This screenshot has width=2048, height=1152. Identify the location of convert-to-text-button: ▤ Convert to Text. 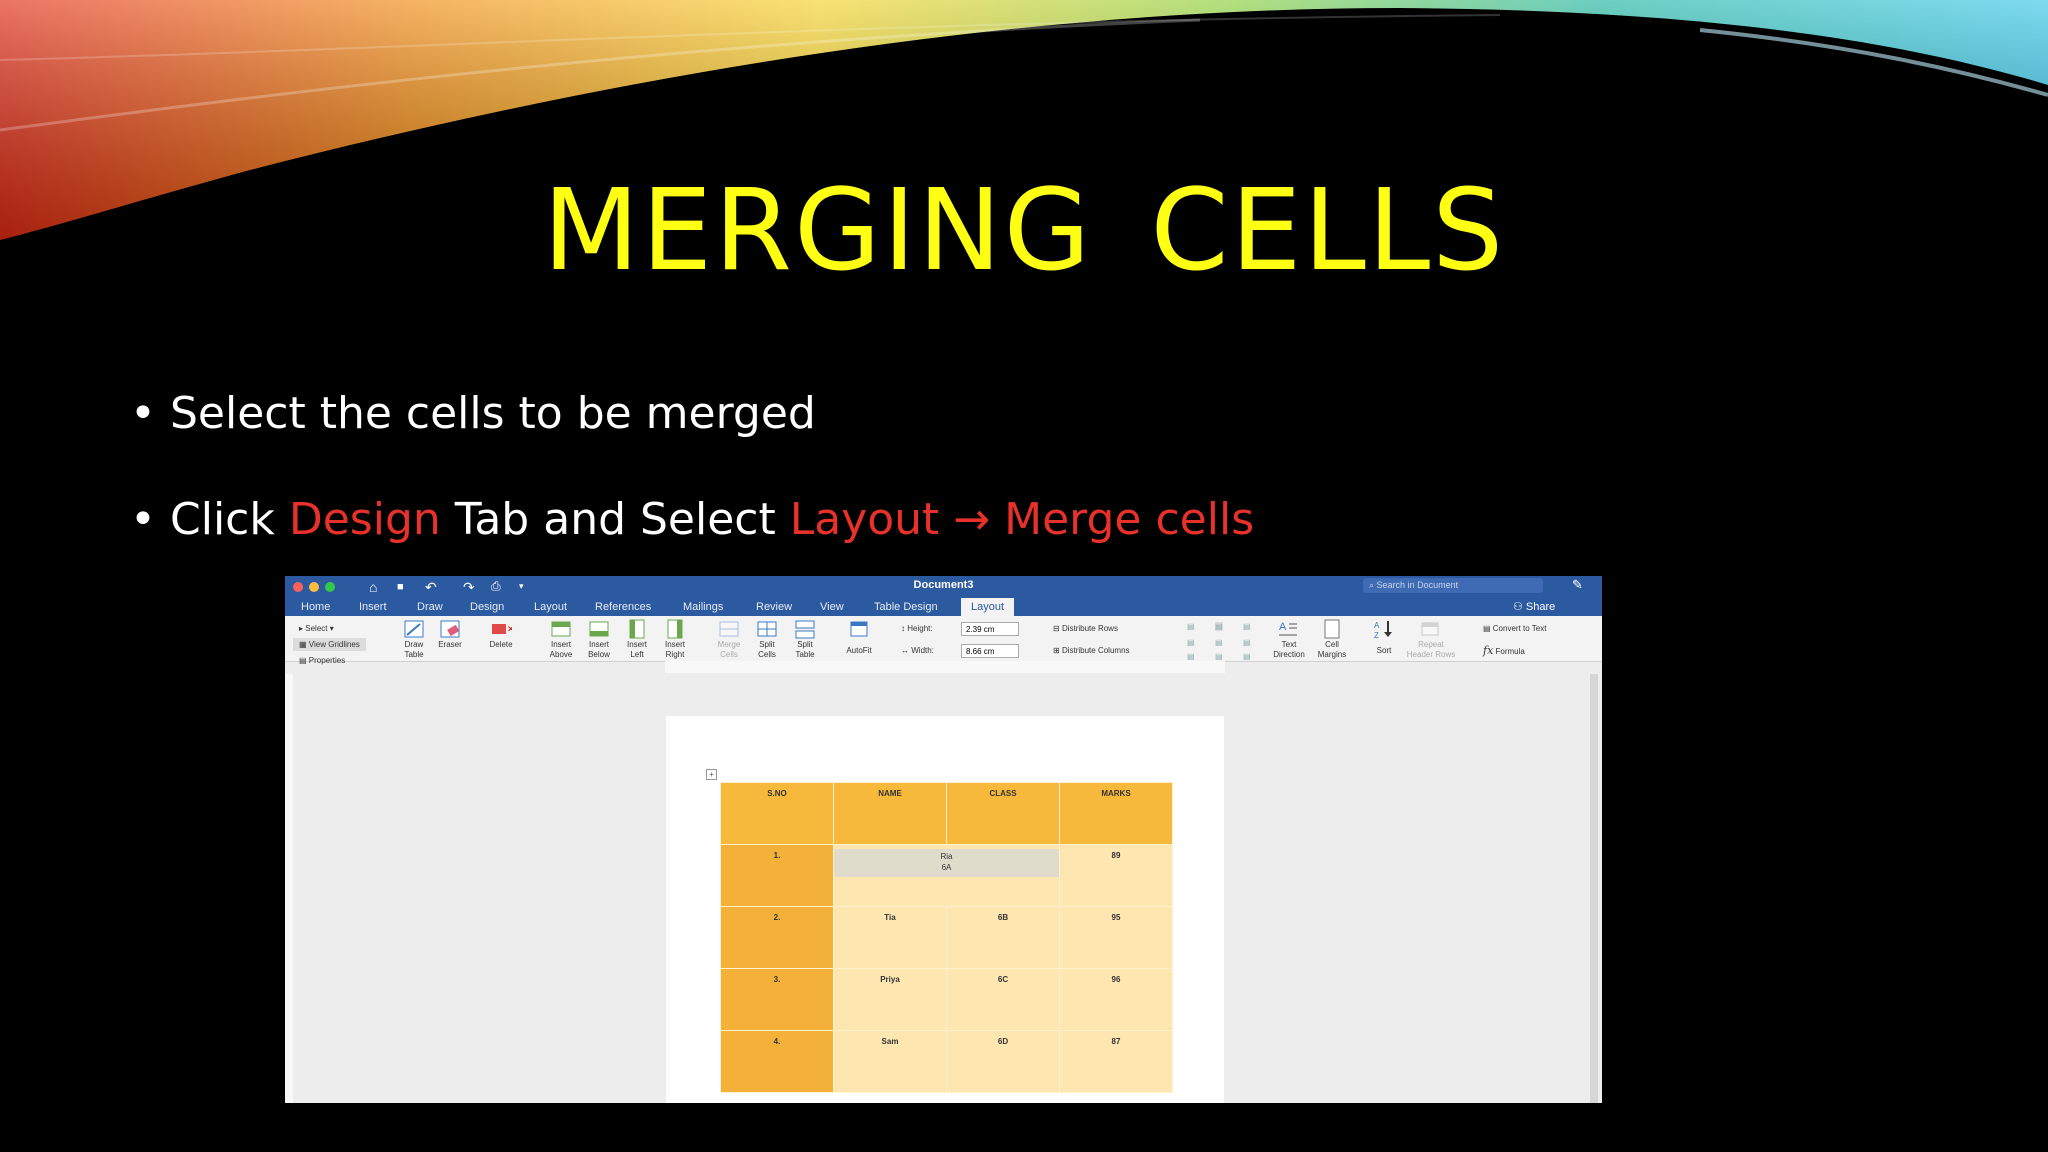
(1514, 628).